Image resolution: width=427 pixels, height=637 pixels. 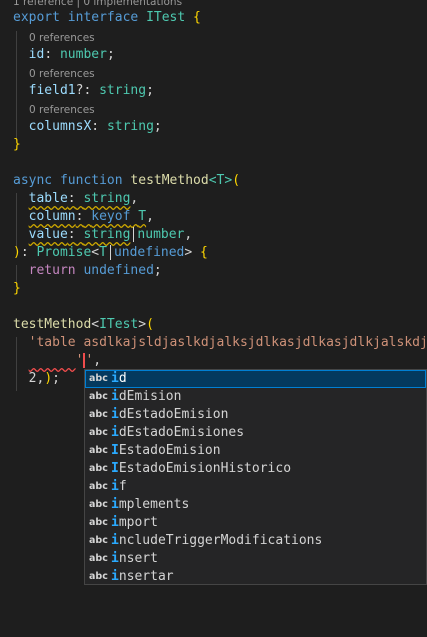 I want to click on keyword-async: async, so click(x=33, y=180).